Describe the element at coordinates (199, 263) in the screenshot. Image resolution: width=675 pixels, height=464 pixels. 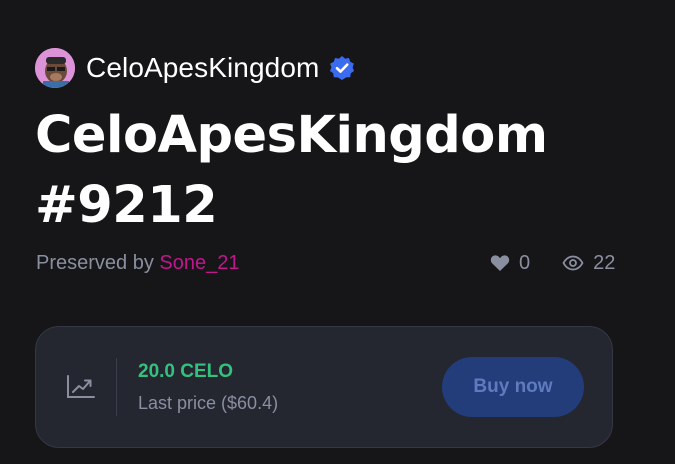
I see `owner-link: Sone_21` at that location.